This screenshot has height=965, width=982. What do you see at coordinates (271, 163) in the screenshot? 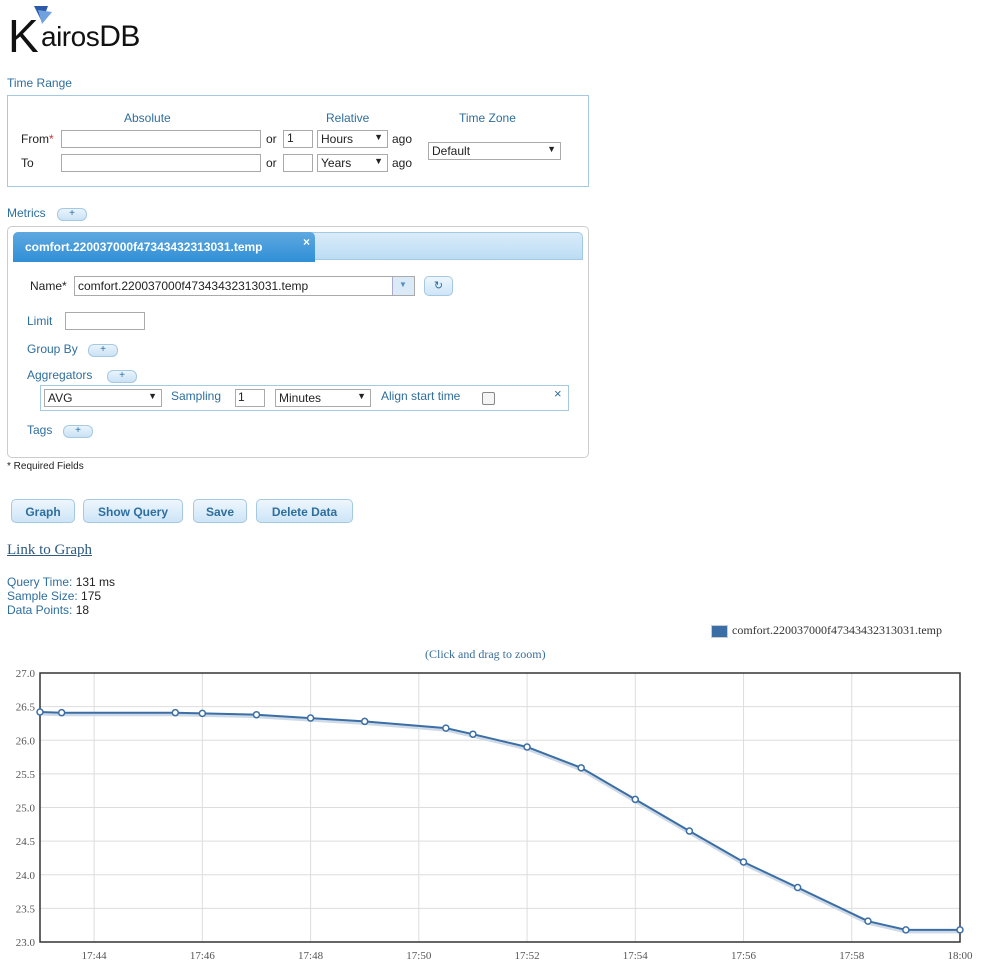
I see `to-or-label: or` at bounding box center [271, 163].